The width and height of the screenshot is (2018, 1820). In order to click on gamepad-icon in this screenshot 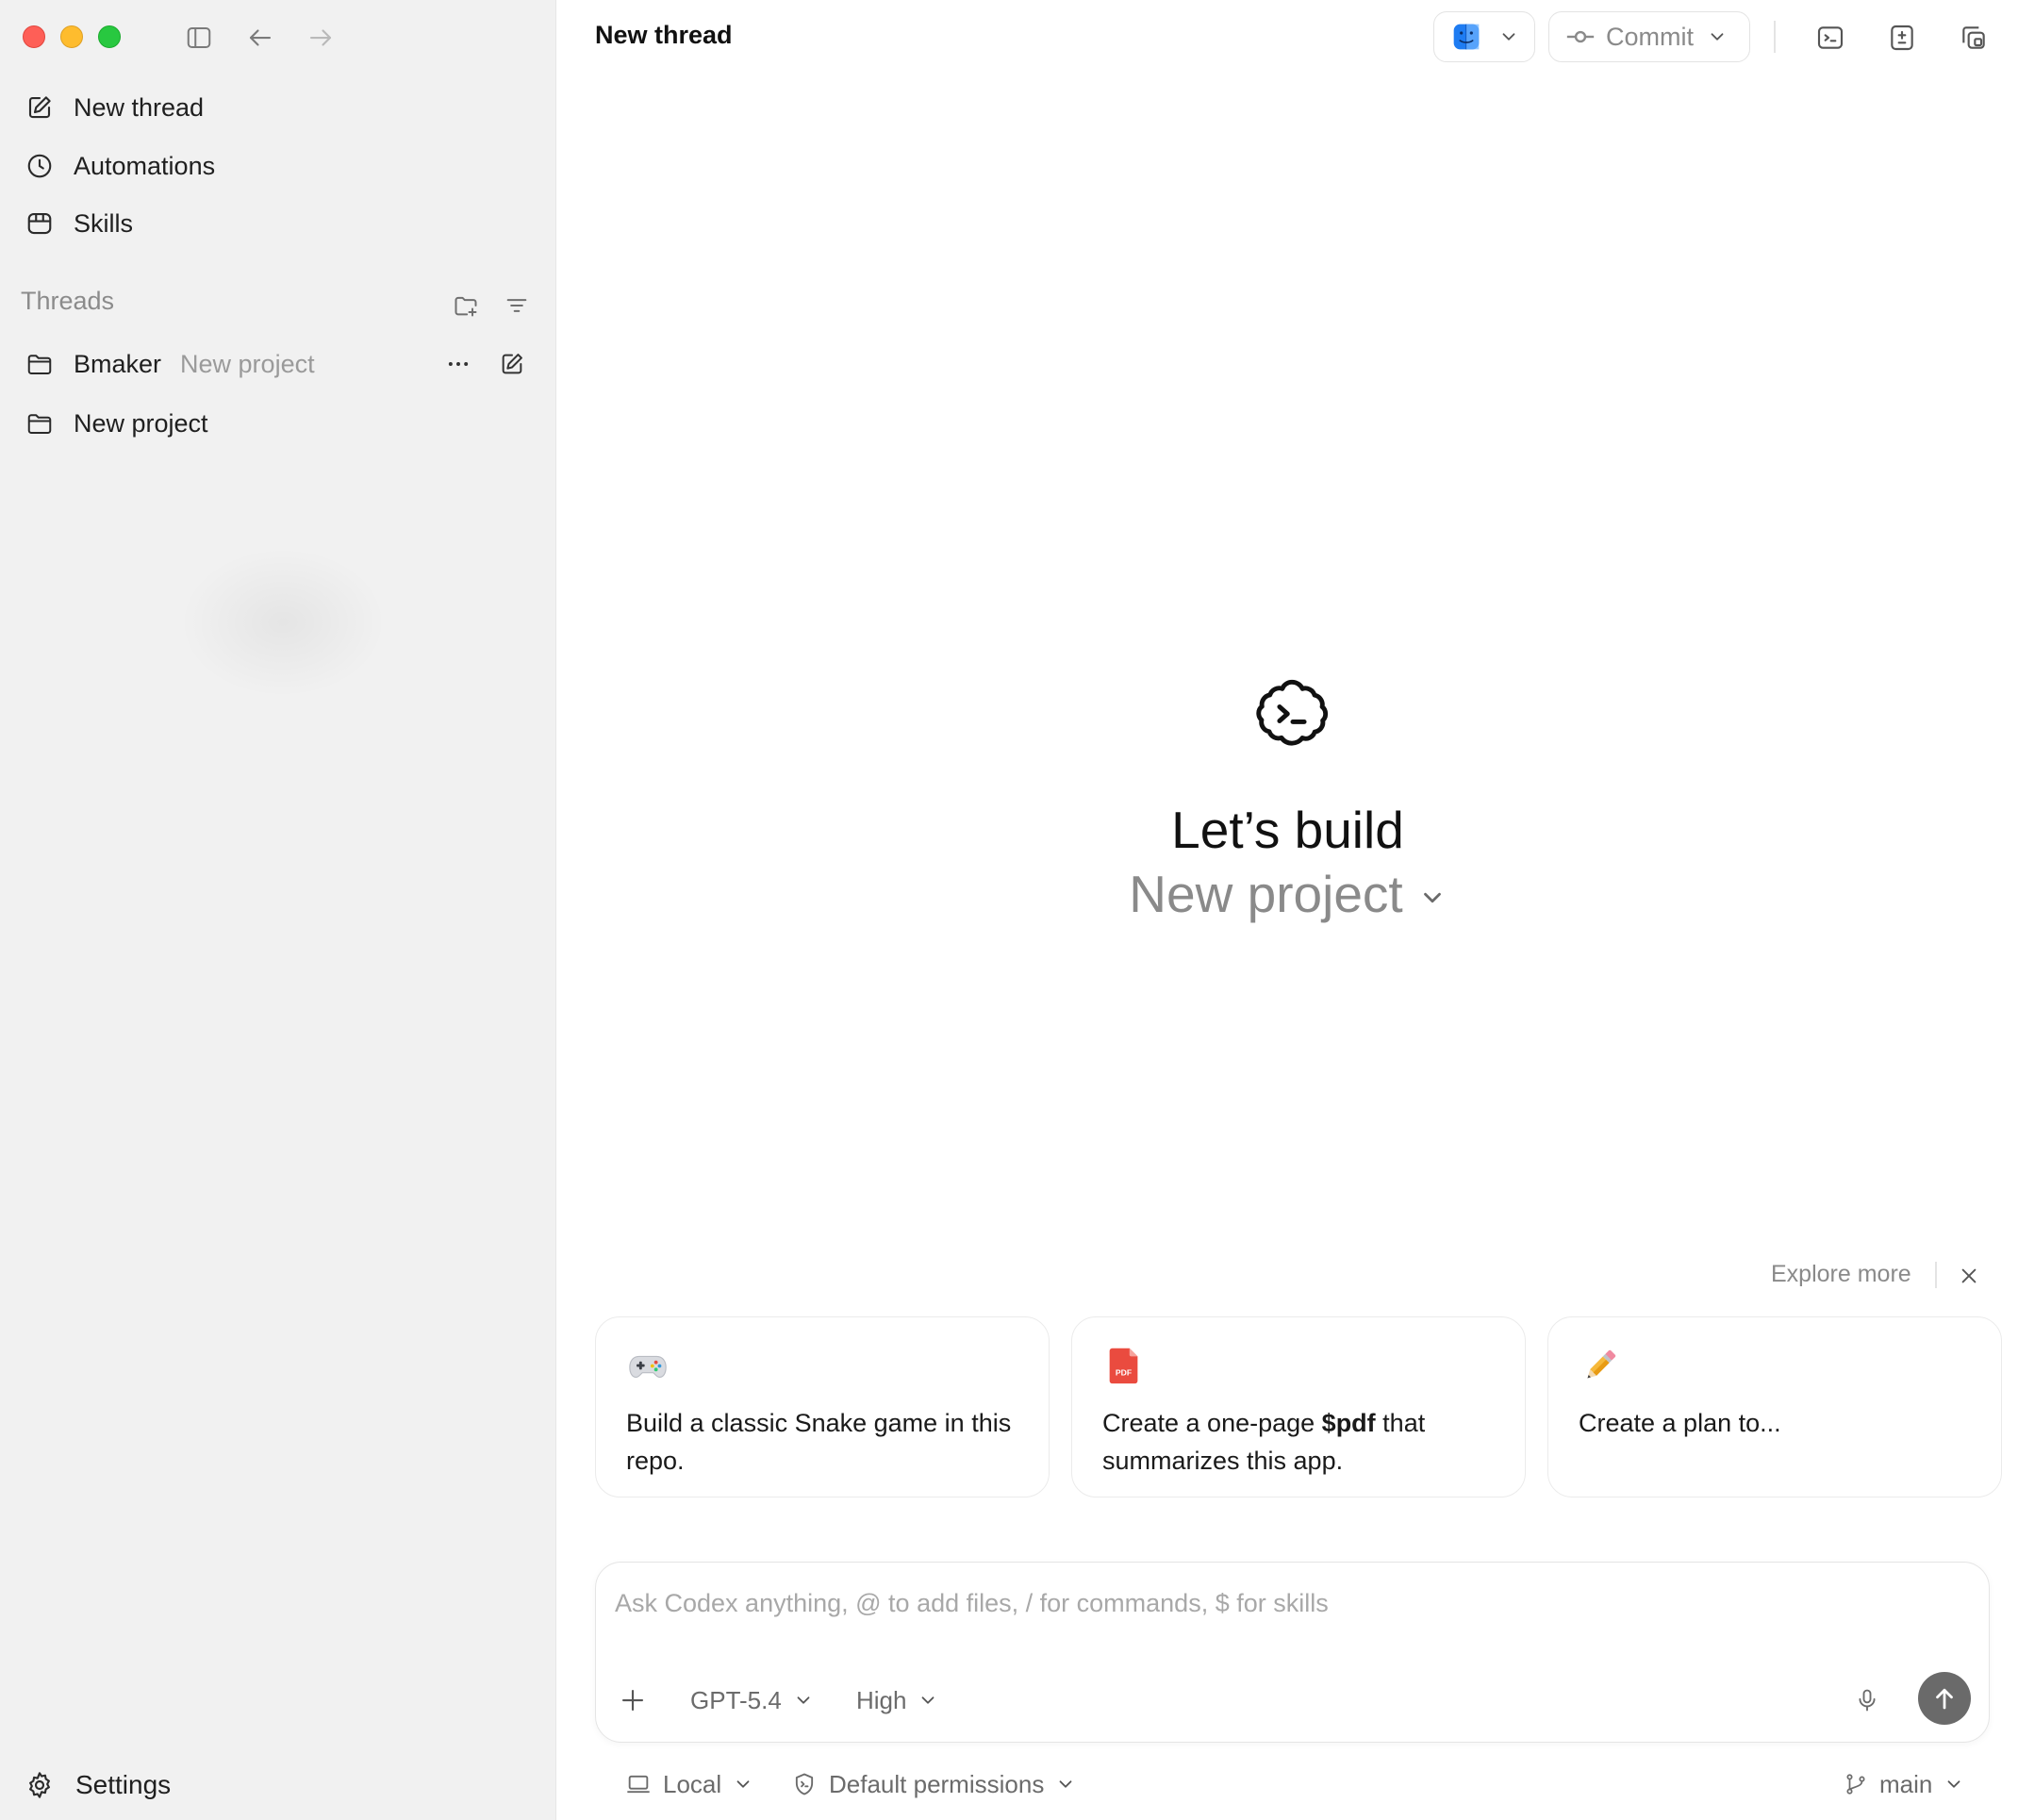, I will do `click(648, 1365)`.